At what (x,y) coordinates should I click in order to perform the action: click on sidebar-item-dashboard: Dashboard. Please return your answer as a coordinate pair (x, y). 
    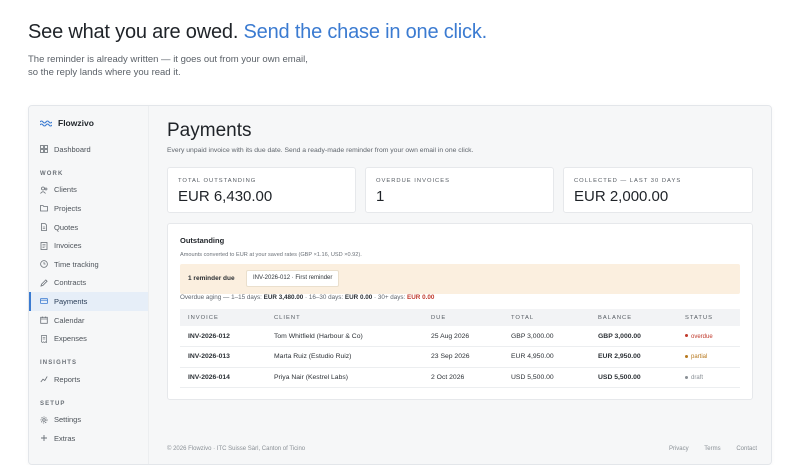
    Looking at the image, I should click on (88, 149).